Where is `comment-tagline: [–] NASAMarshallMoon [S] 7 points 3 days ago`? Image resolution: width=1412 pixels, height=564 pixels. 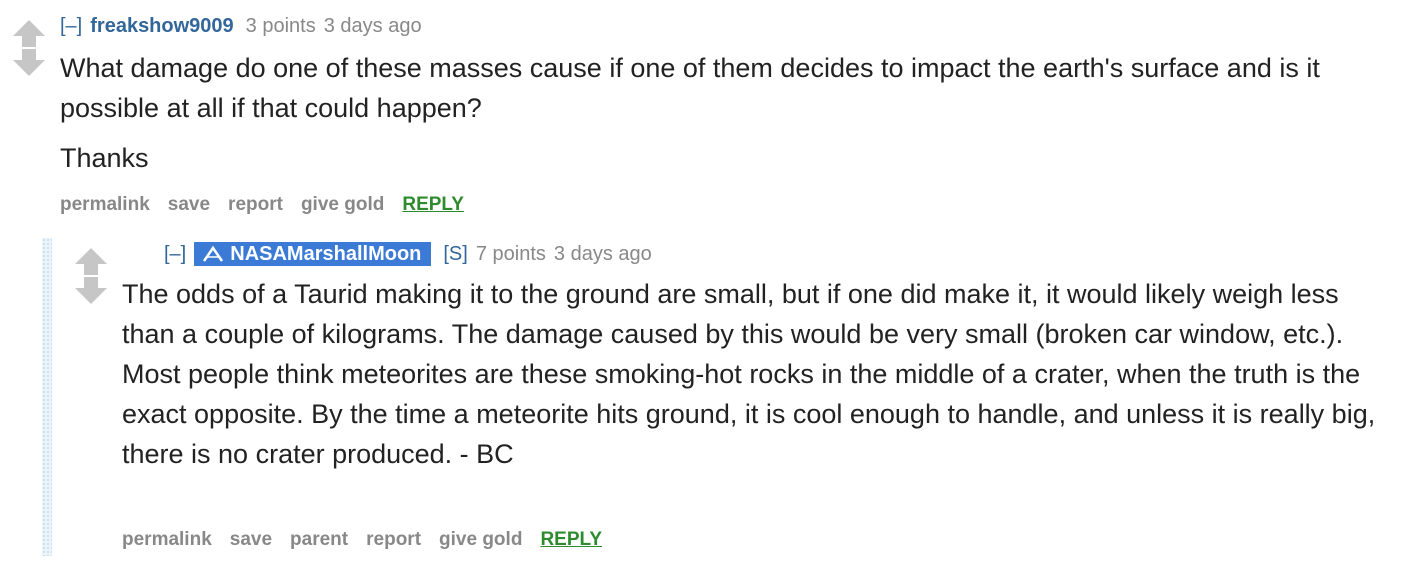
comment-tagline: [–] NASAMarshallMoon [S] 7 points 3 days ago is located at coordinates (408, 254).